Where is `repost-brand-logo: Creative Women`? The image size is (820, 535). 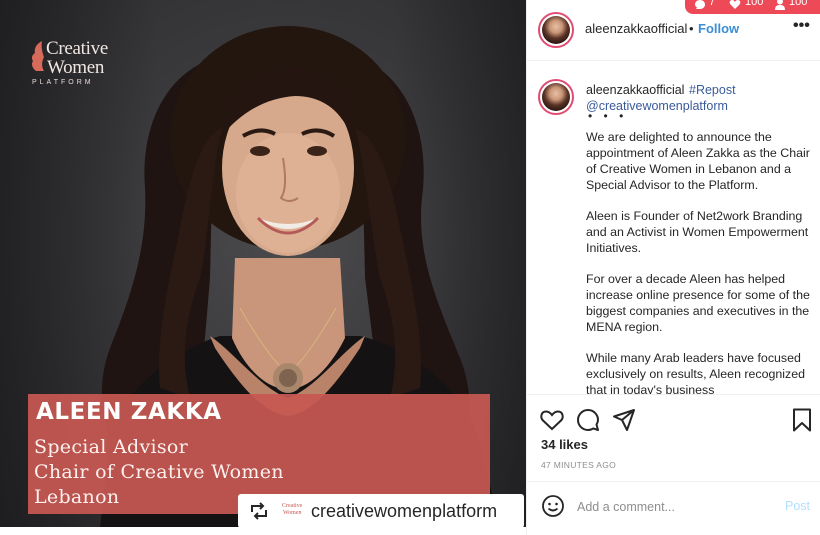 repost-brand-logo: Creative Women is located at coordinates (291, 511).